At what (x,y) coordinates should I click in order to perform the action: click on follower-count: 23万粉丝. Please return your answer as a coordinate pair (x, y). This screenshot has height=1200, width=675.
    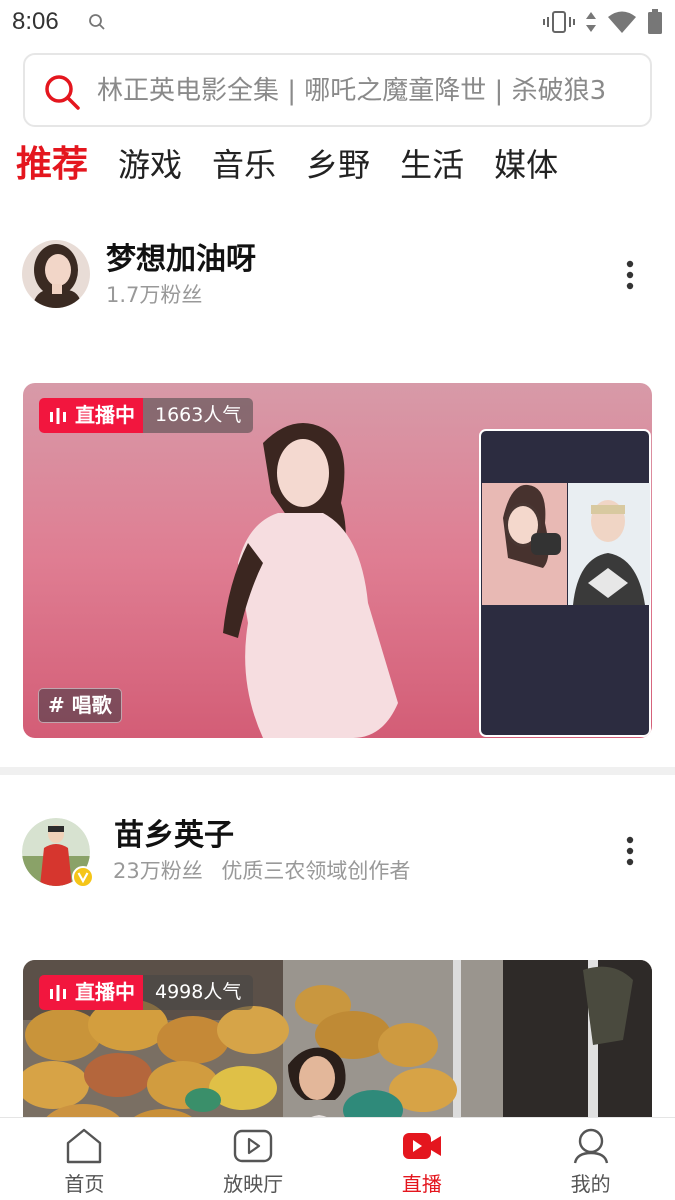
    Looking at the image, I should click on (158, 871).